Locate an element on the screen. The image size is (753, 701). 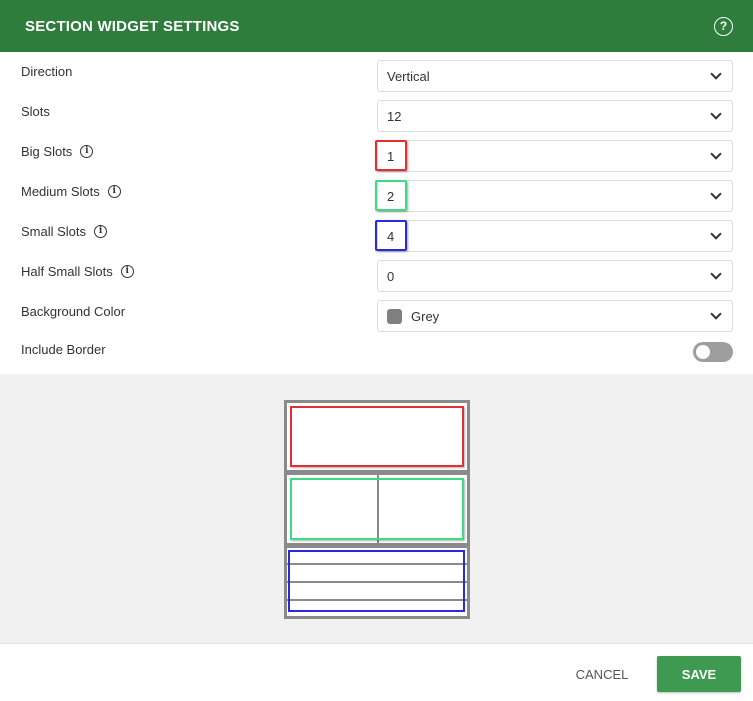
layout-preview is located at coordinates (377, 509).